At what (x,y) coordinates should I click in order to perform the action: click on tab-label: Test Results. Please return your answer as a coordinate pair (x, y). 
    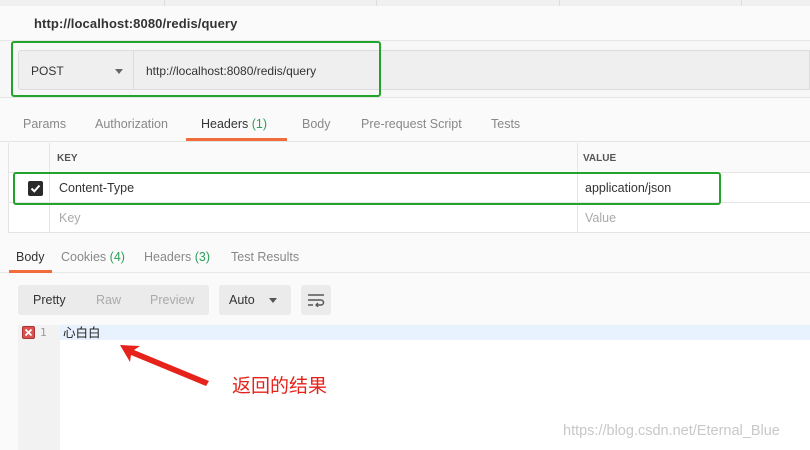
    Looking at the image, I should click on (265, 257).